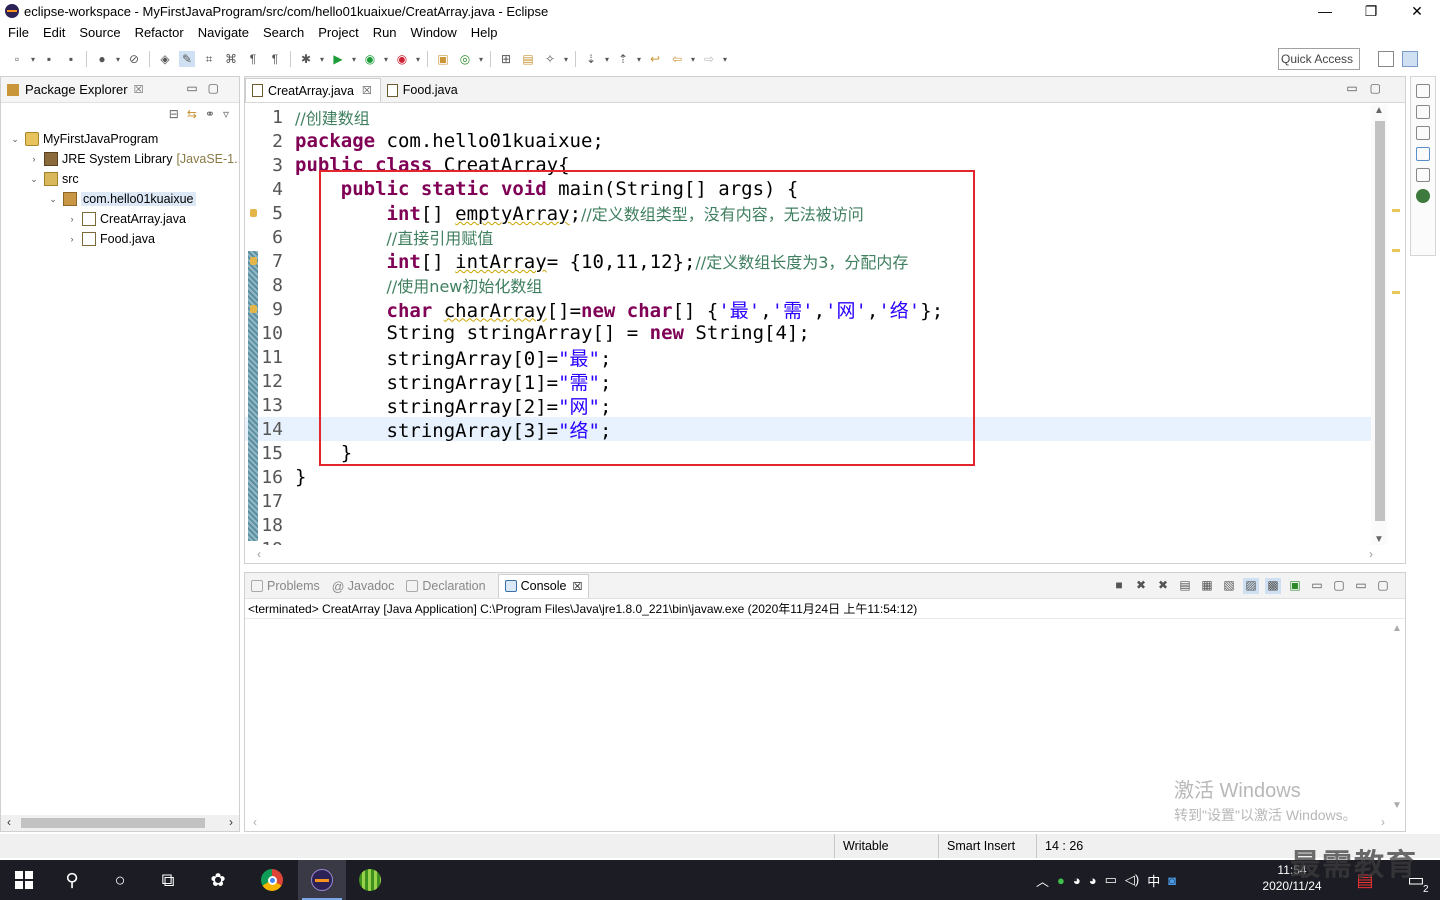  Describe the element at coordinates (72, 880) in the screenshot. I see `search-taskbar-icon: ⚲` at that location.